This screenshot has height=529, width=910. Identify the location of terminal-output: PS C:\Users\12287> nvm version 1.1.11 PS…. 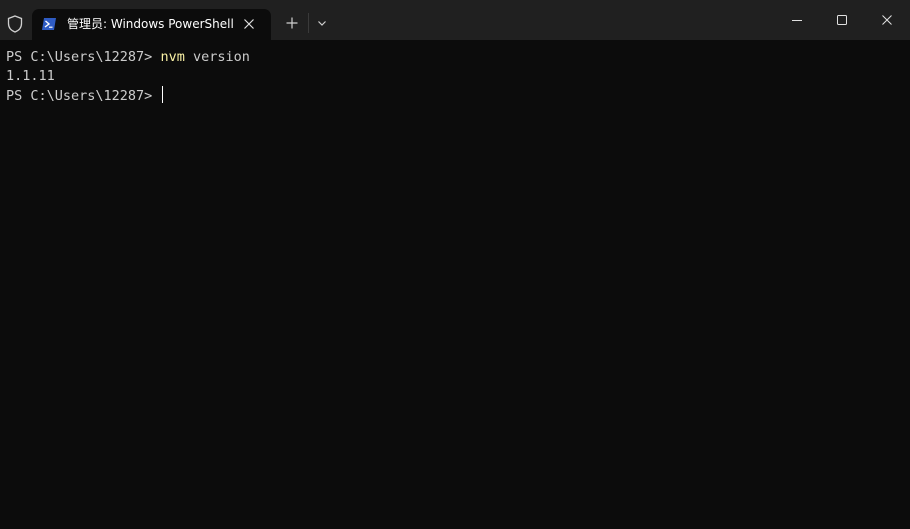
(456, 76).